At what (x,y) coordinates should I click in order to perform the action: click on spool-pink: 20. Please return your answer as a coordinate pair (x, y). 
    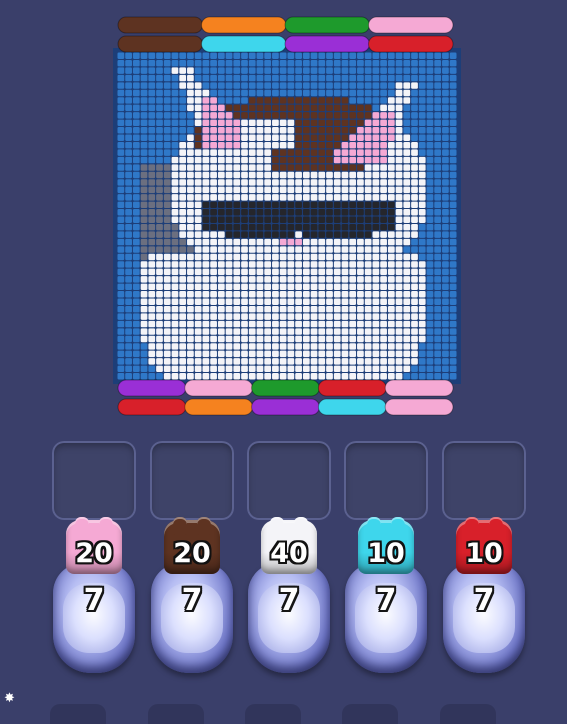
    Looking at the image, I should click on (94, 546).